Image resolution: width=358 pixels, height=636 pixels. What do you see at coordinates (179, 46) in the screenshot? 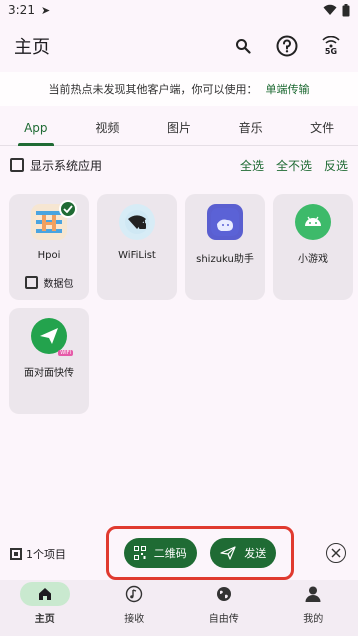
I see `app-bar: 主页 5G` at bounding box center [179, 46].